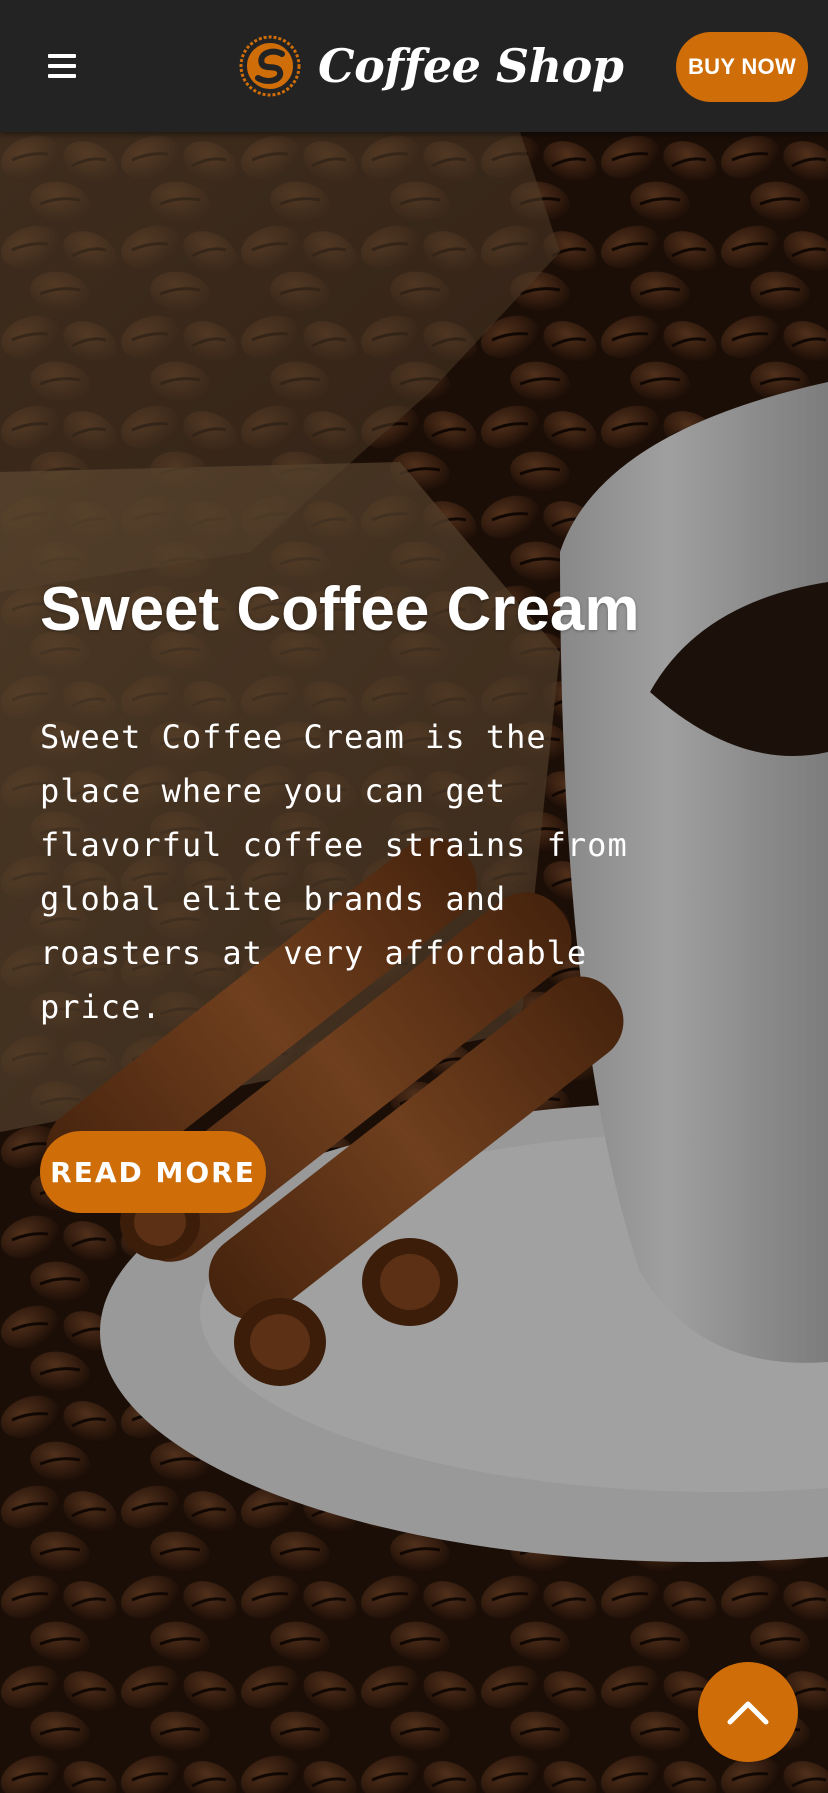 The image size is (828, 1793). I want to click on scroll-to-top-button, so click(748, 1712).